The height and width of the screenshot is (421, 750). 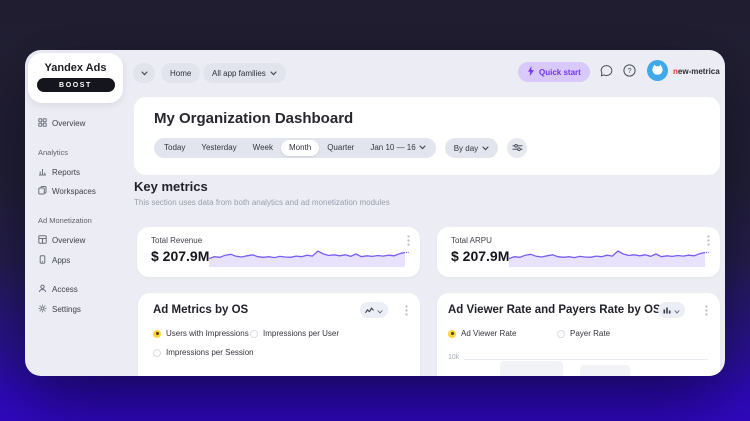 What do you see at coordinates (489, 333) in the screenshot?
I see `legend-label: Ad Viewer Rate` at bounding box center [489, 333].